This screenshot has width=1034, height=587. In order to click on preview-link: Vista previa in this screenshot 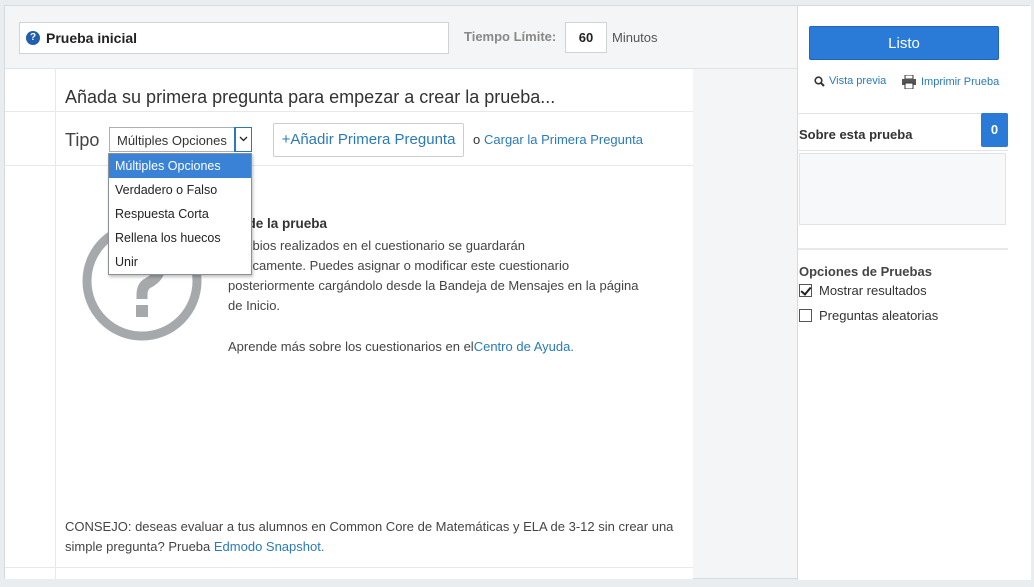, I will do `click(850, 81)`.